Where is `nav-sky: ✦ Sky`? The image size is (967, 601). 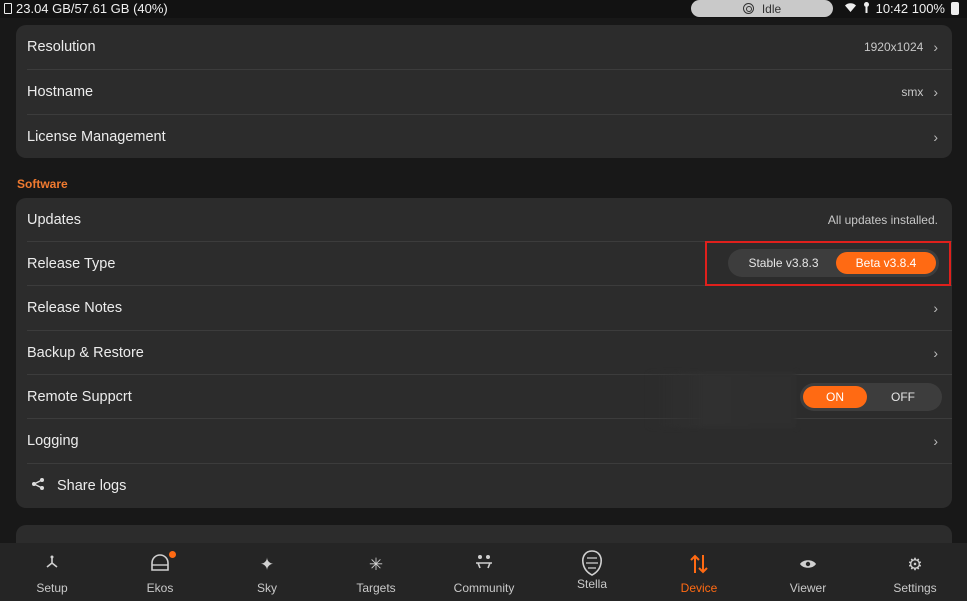
nav-sky: ✦ Sky is located at coordinates (267, 572).